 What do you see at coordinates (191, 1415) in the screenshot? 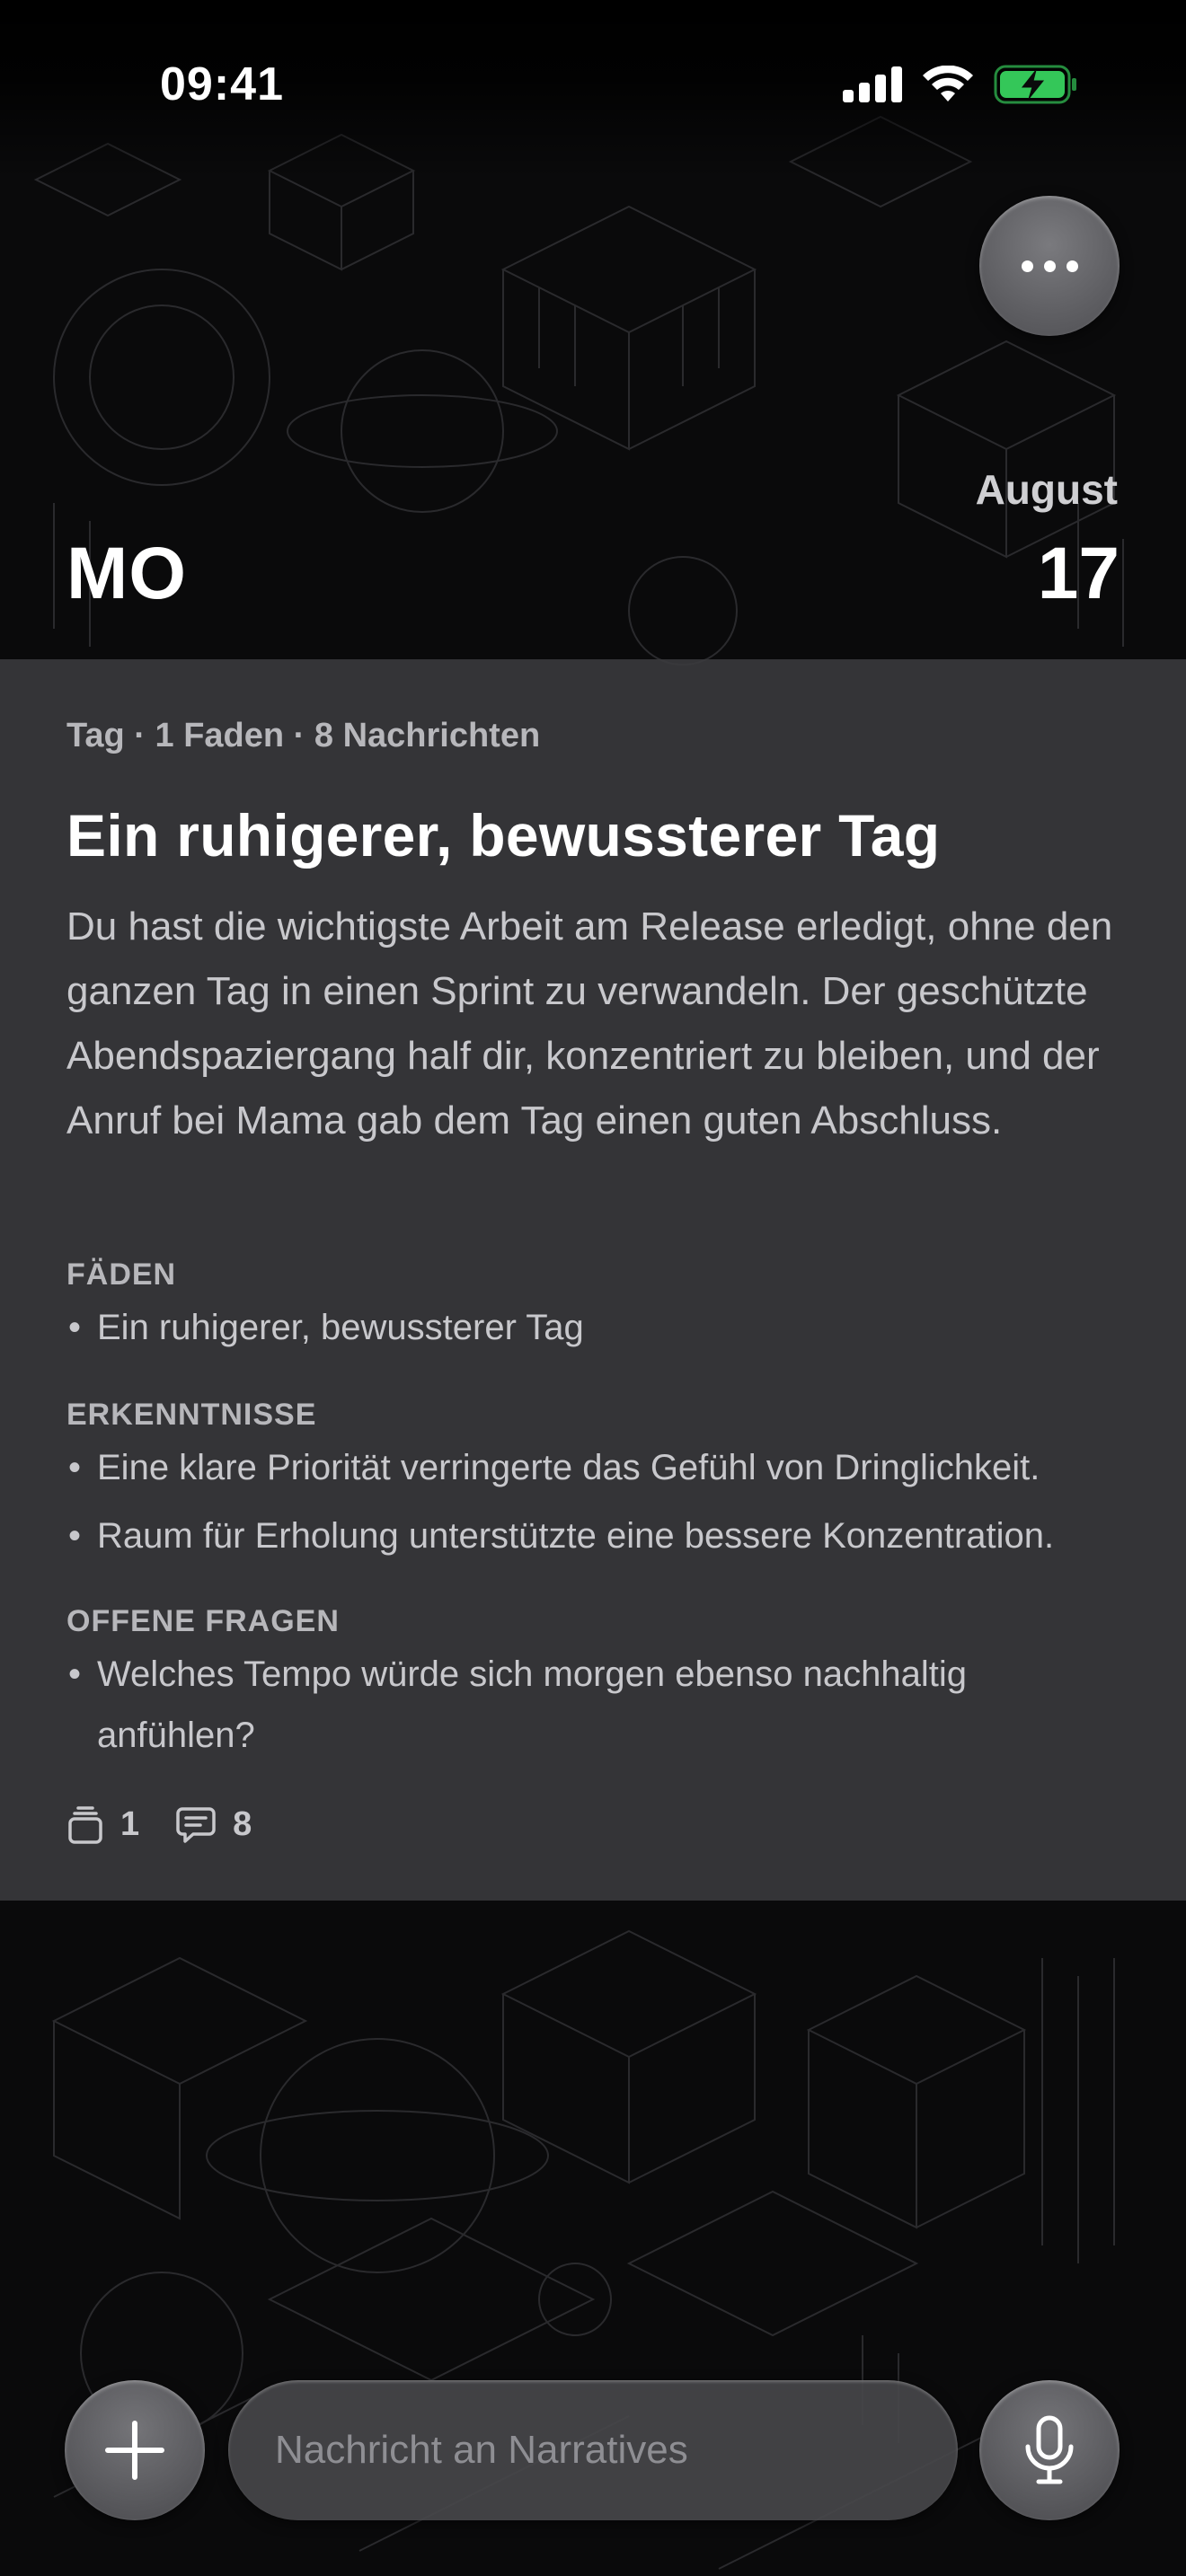
I see `section-heading-insights: ERKENNTNISSE` at bounding box center [191, 1415].